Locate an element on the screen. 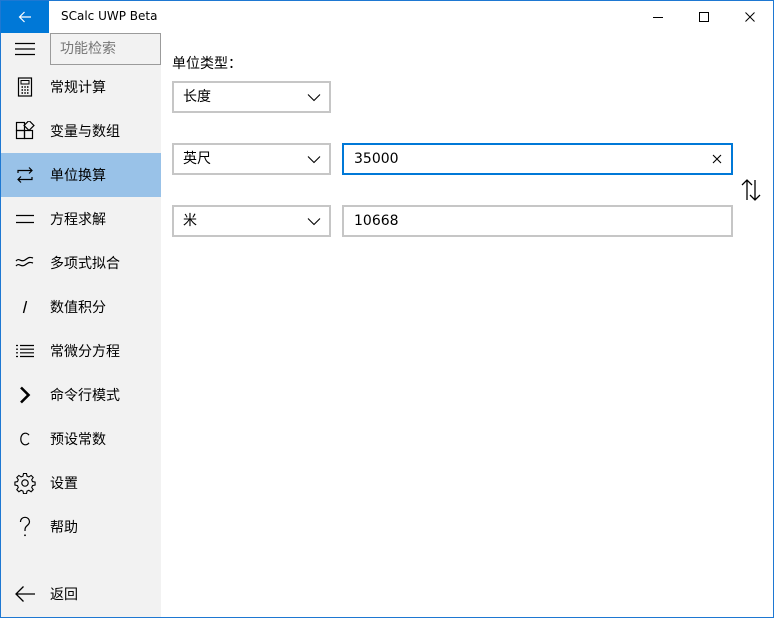 This screenshot has width=774, height=618. nav-item-general-calc: 常规计算 is located at coordinates (81, 87).